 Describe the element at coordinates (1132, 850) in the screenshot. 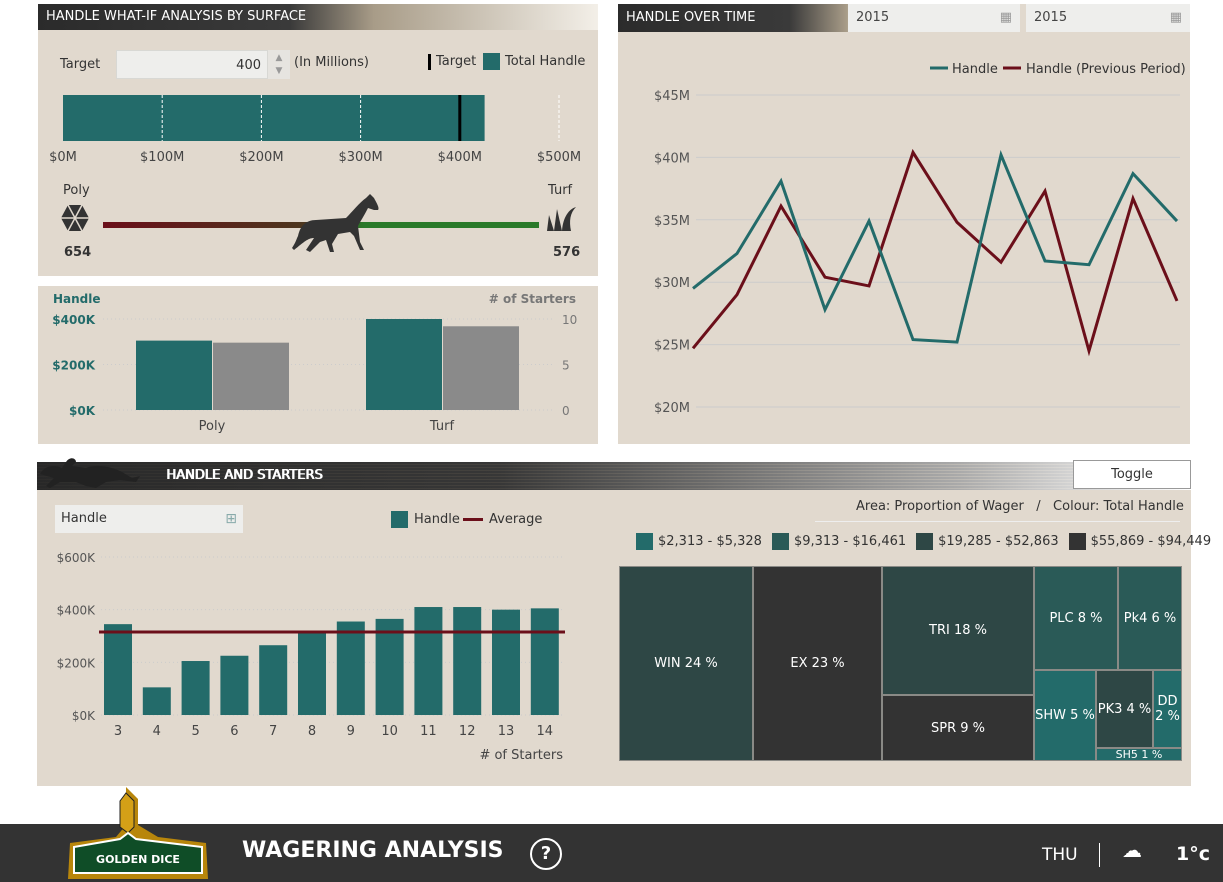

I see `snow-cloud-icon: ☁` at that location.